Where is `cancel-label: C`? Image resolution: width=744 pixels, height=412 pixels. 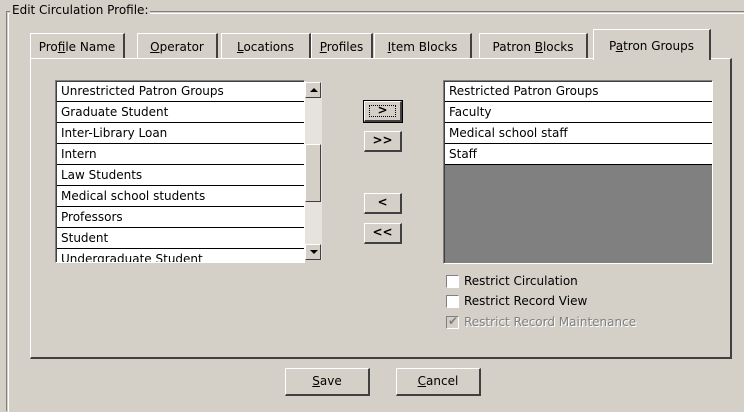 cancel-label: C is located at coordinates (422, 381).